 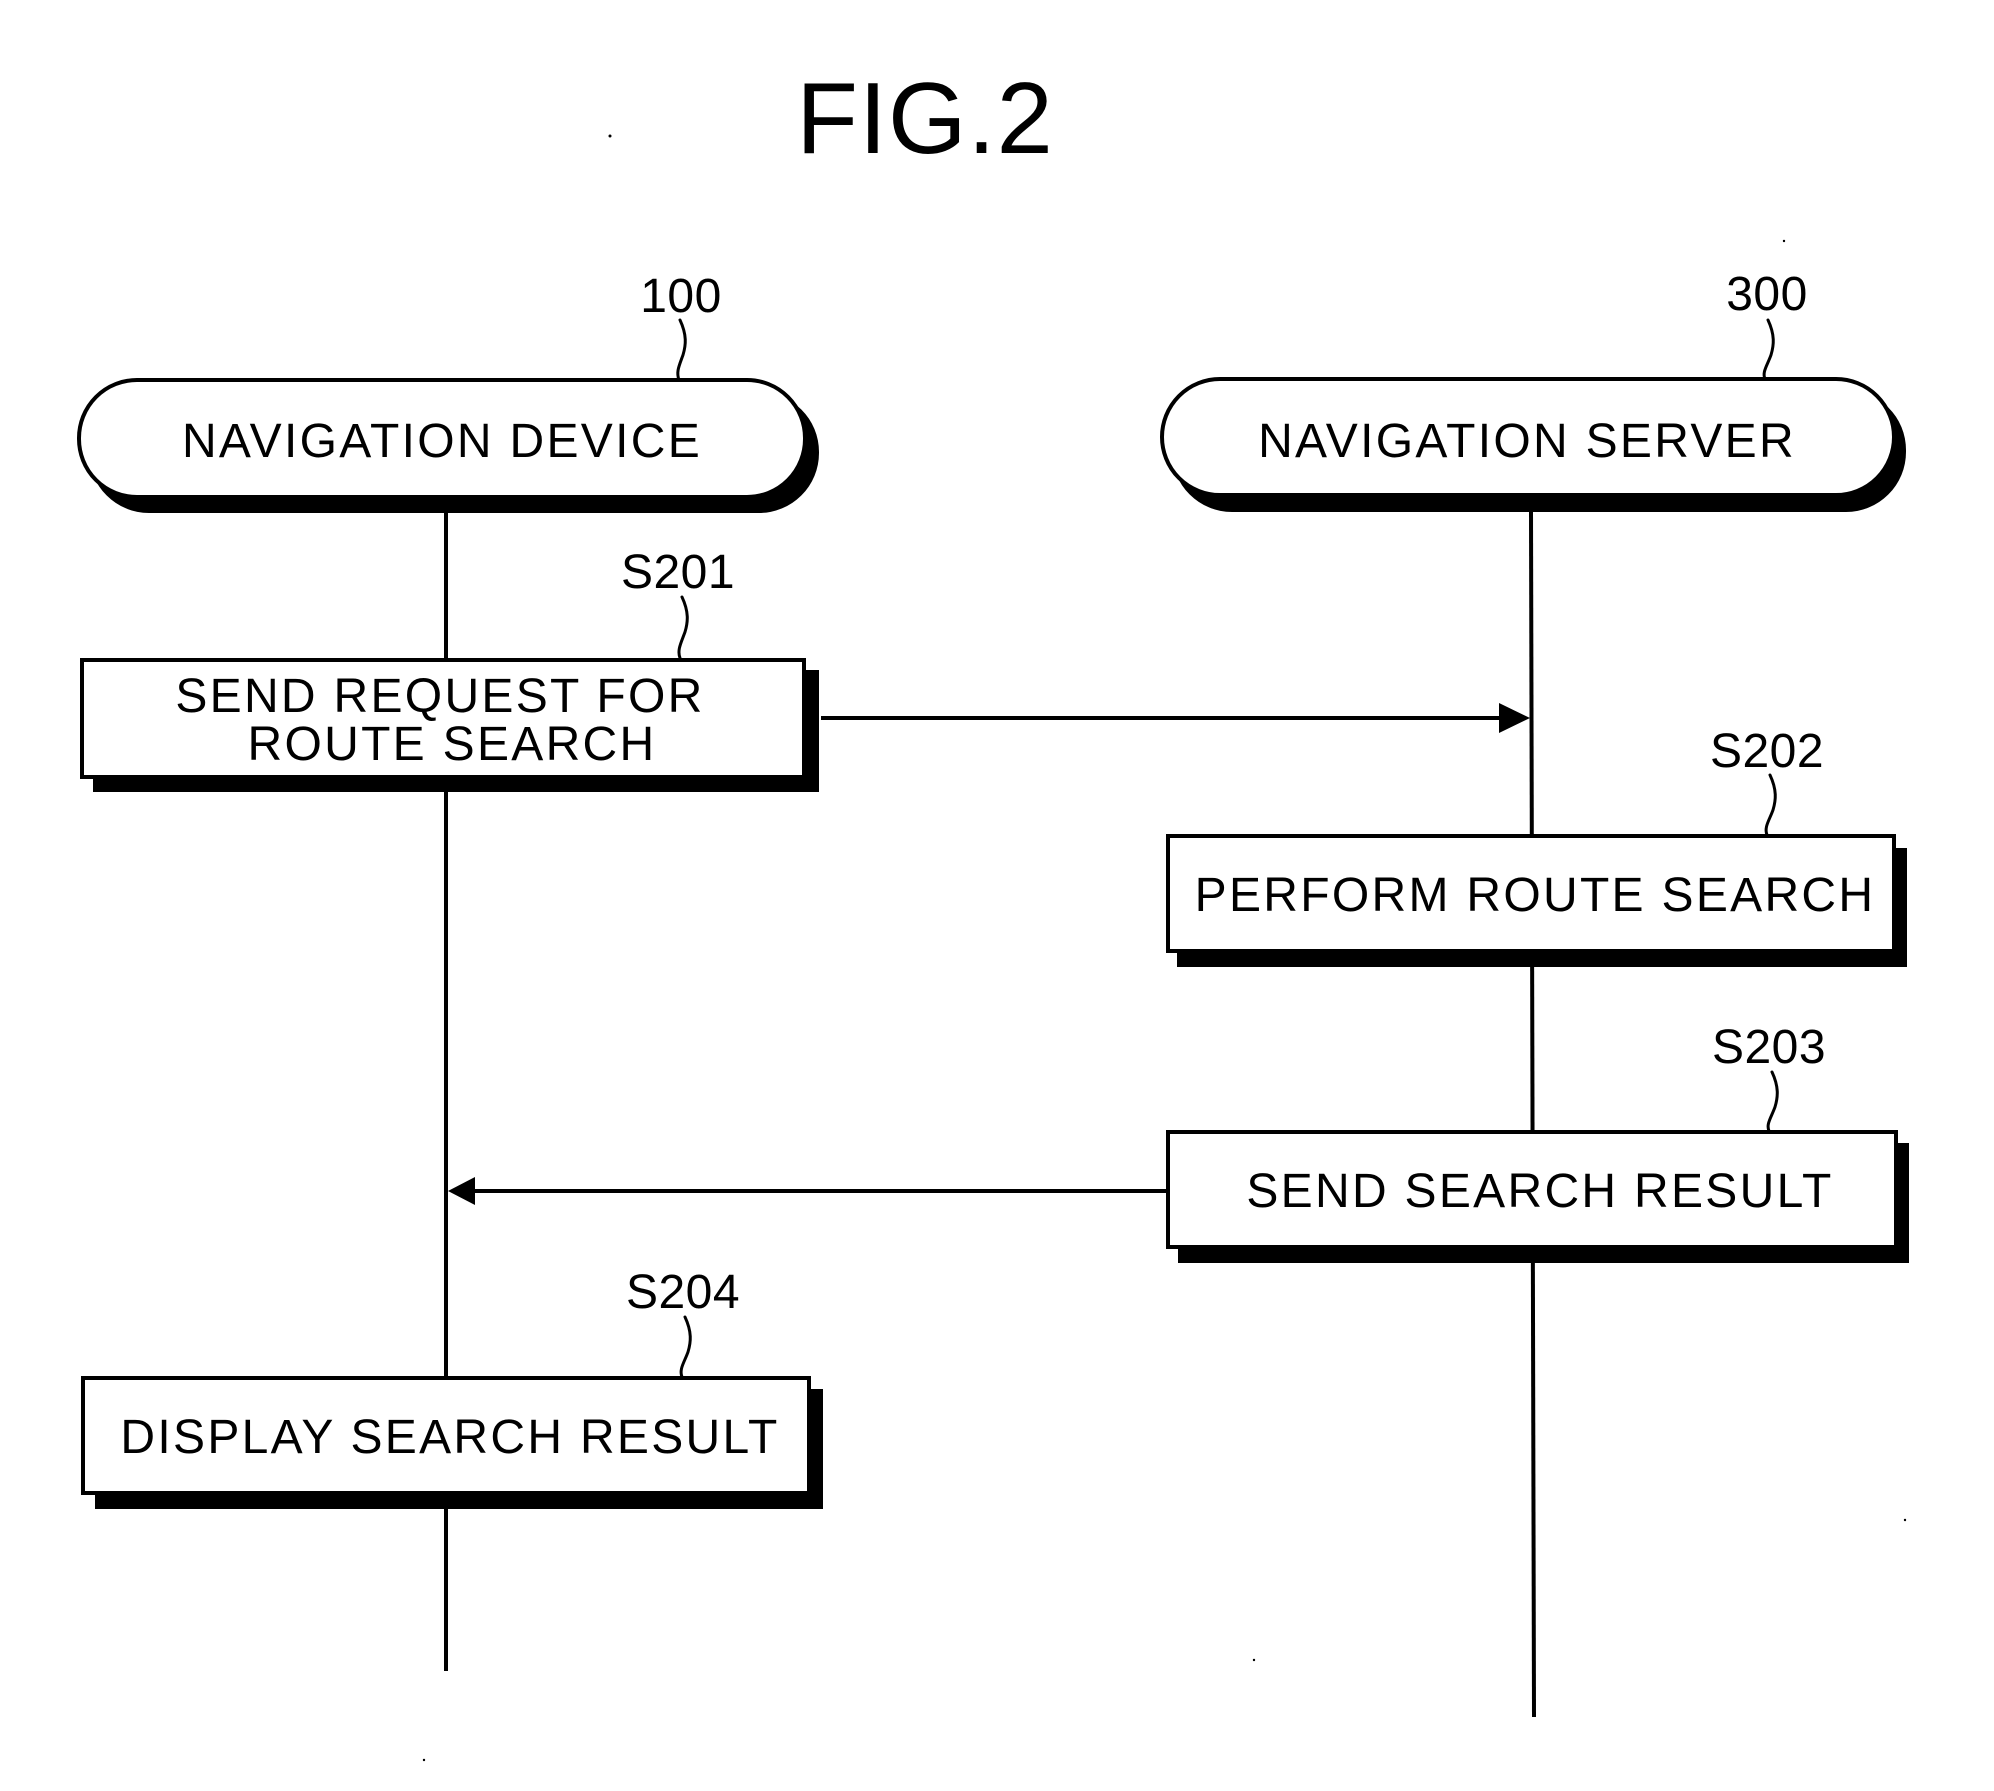 What do you see at coordinates (1532, 1114) in the screenshot?
I see `lifeline-navigation-server` at bounding box center [1532, 1114].